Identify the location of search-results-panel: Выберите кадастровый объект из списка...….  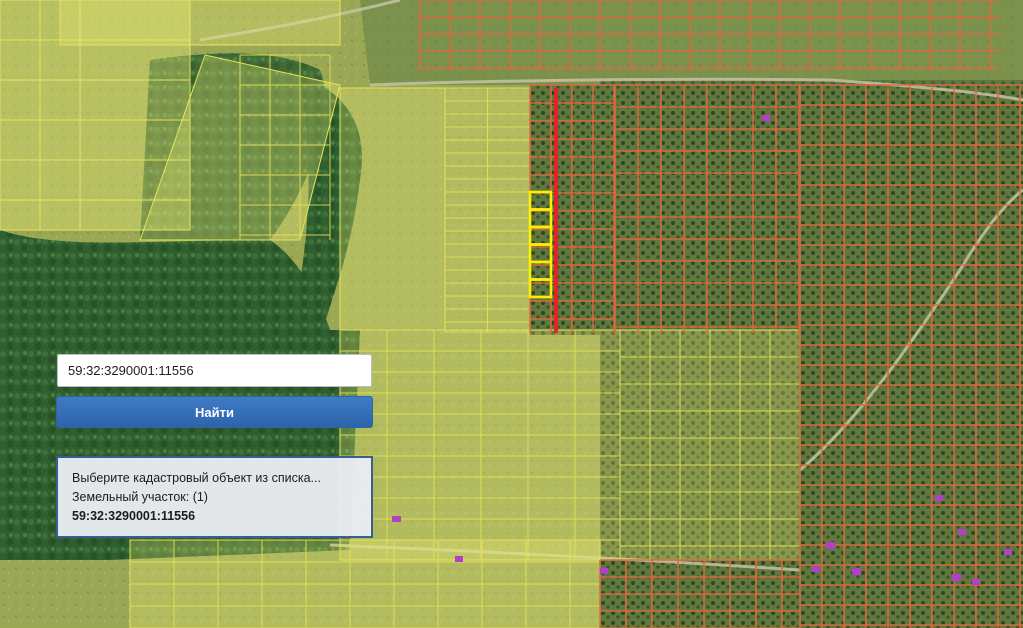
(214, 497).